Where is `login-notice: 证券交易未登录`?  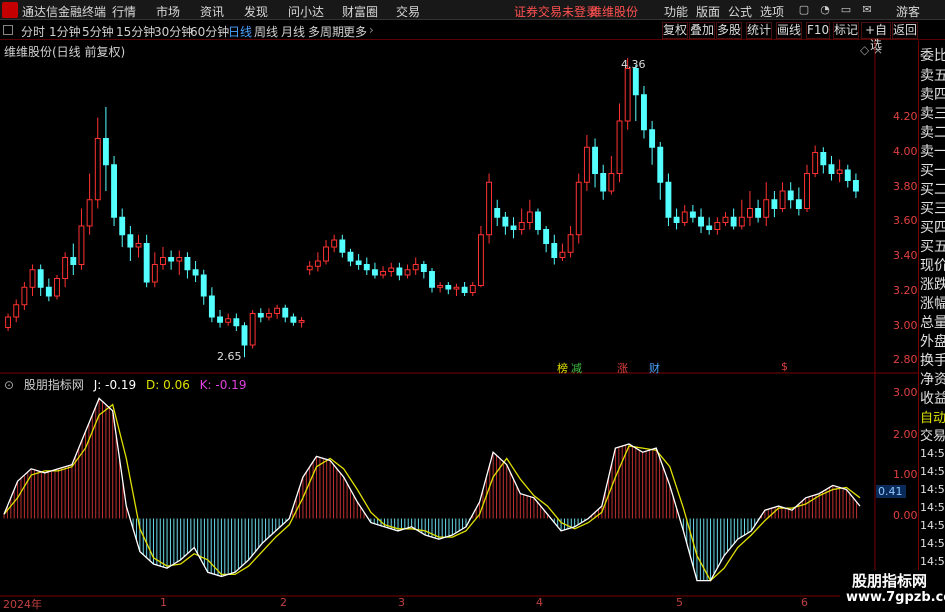 login-notice: 证券交易未登录 is located at coordinates (556, 11).